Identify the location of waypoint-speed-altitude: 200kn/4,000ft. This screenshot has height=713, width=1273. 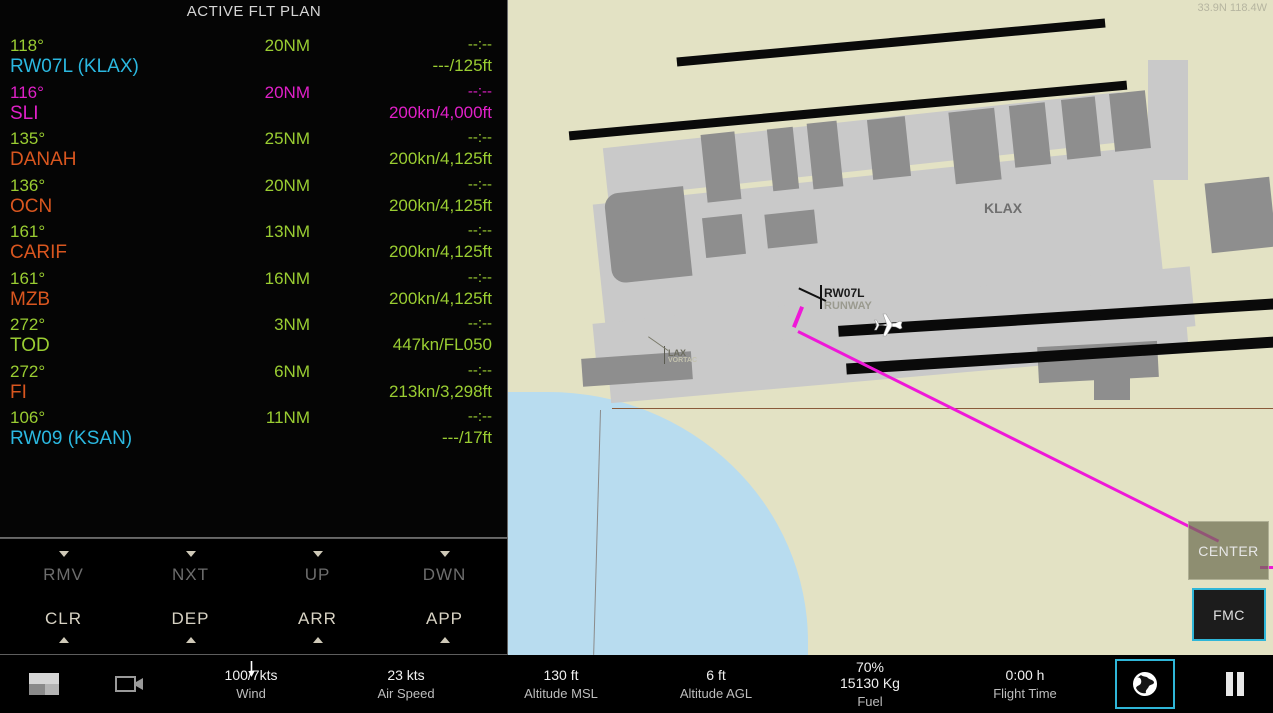
(440, 112).